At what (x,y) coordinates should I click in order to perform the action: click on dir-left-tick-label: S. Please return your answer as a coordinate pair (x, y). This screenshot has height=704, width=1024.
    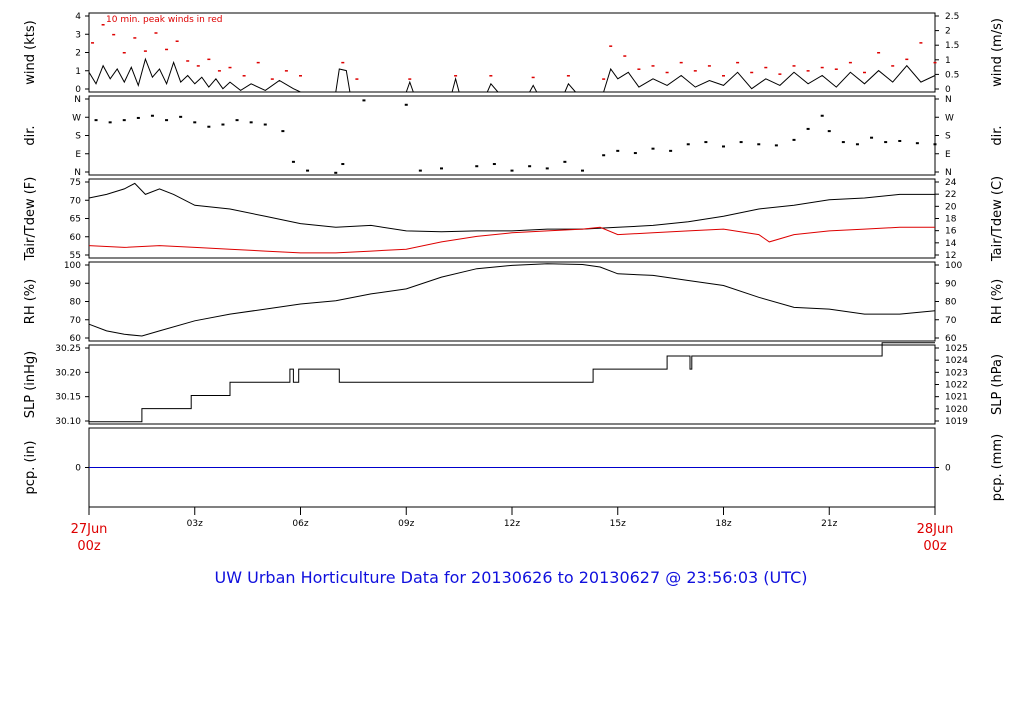
    Looking at the image, I should click on (78, 137).